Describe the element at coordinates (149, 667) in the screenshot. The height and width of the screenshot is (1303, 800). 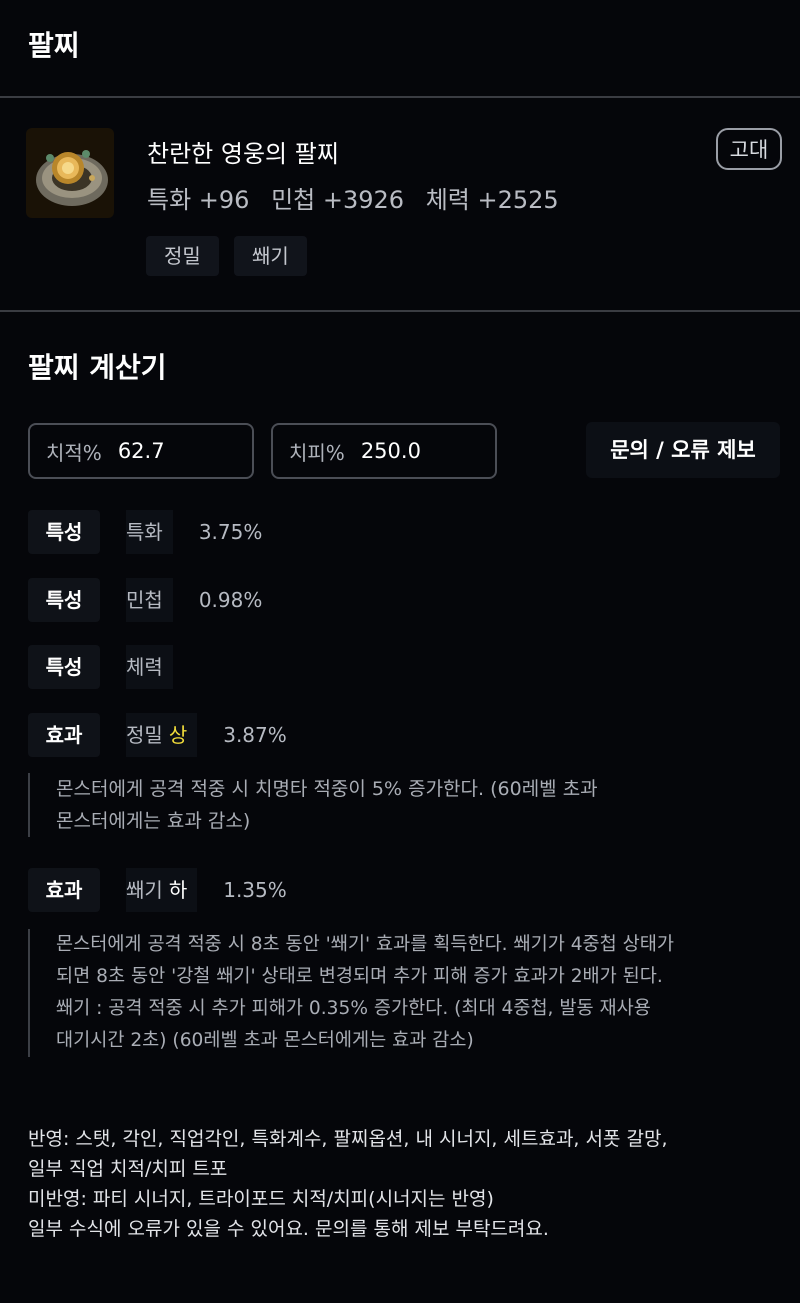
I see `row-name: 체력` at that location.